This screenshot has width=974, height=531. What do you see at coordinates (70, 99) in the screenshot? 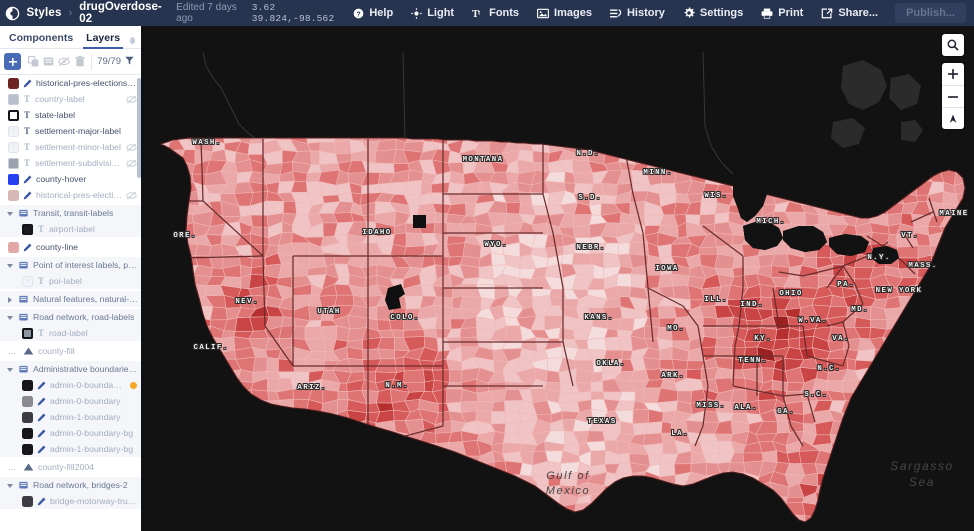
I see `layer-row: Tcountry-label` at bounding box center [70, 99].